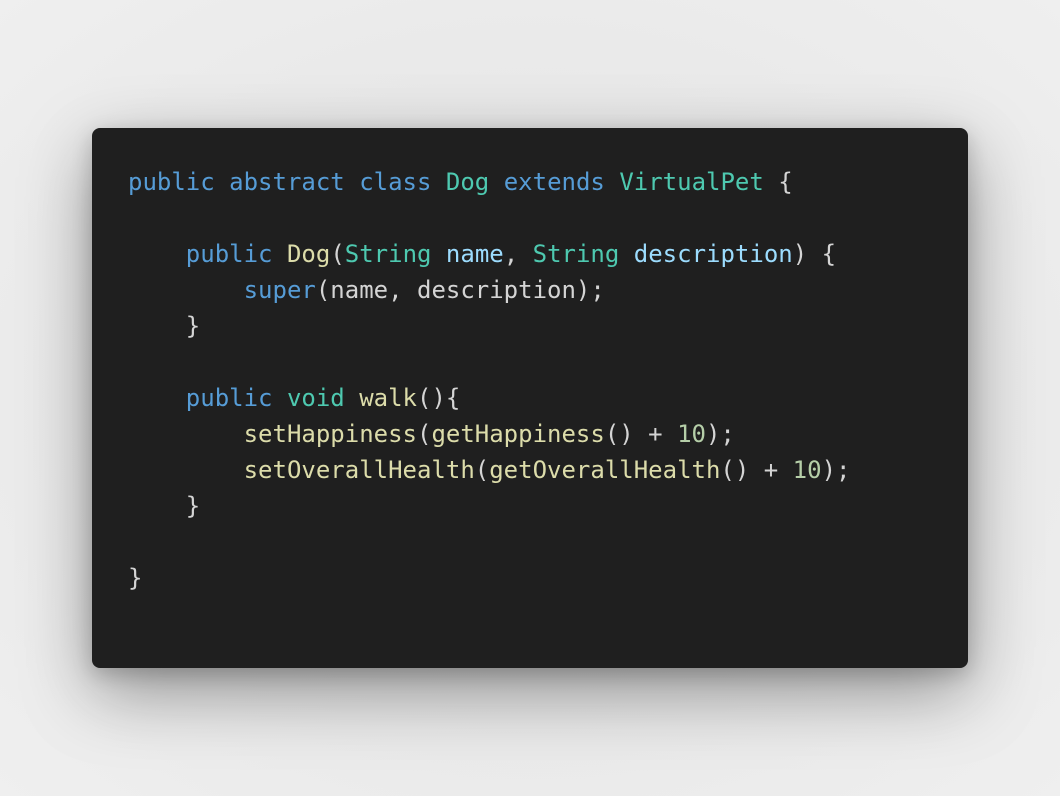 The height and width of the screenshot is (796, 1060). Describe the element at coordinates (605, 470) in the screenshot. I see `code-token-fn: getOverallHealth` at that location.